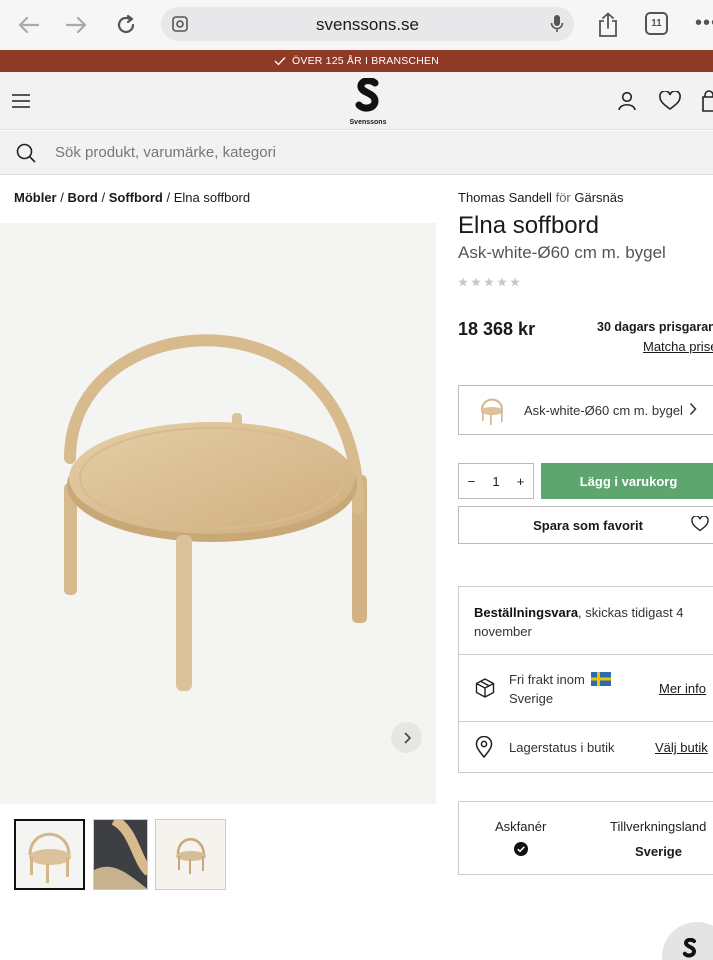 The height and width of the screenshot is (960, 713). What do you see at coordinates (521, 826) in the screenshot?
I see `attribute-label: Askfanér` at bounding box center [521, 826].